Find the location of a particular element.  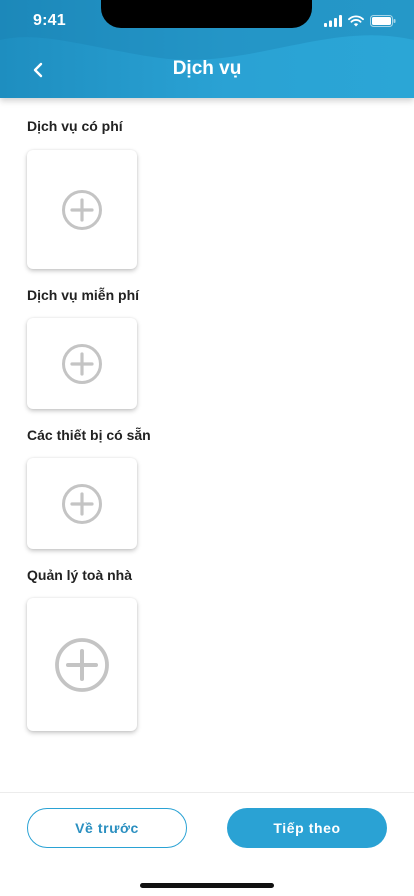

status-icons is located at coordinates (360, 21).